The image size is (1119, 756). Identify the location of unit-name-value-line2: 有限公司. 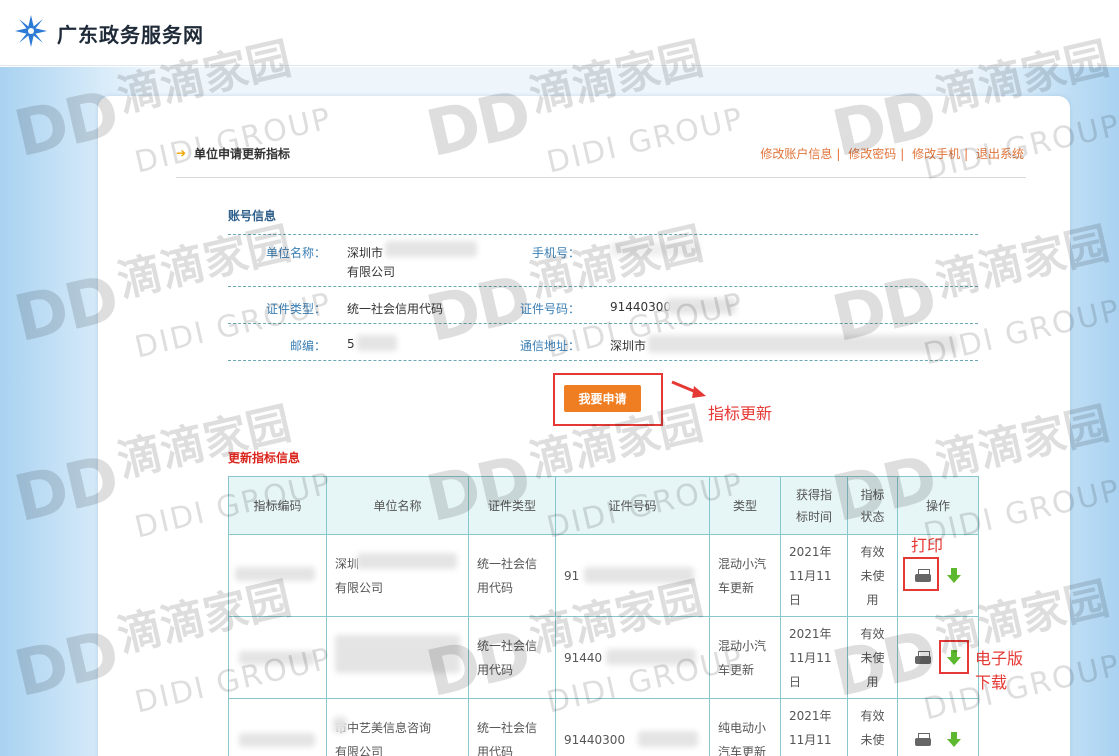
(371, 272).